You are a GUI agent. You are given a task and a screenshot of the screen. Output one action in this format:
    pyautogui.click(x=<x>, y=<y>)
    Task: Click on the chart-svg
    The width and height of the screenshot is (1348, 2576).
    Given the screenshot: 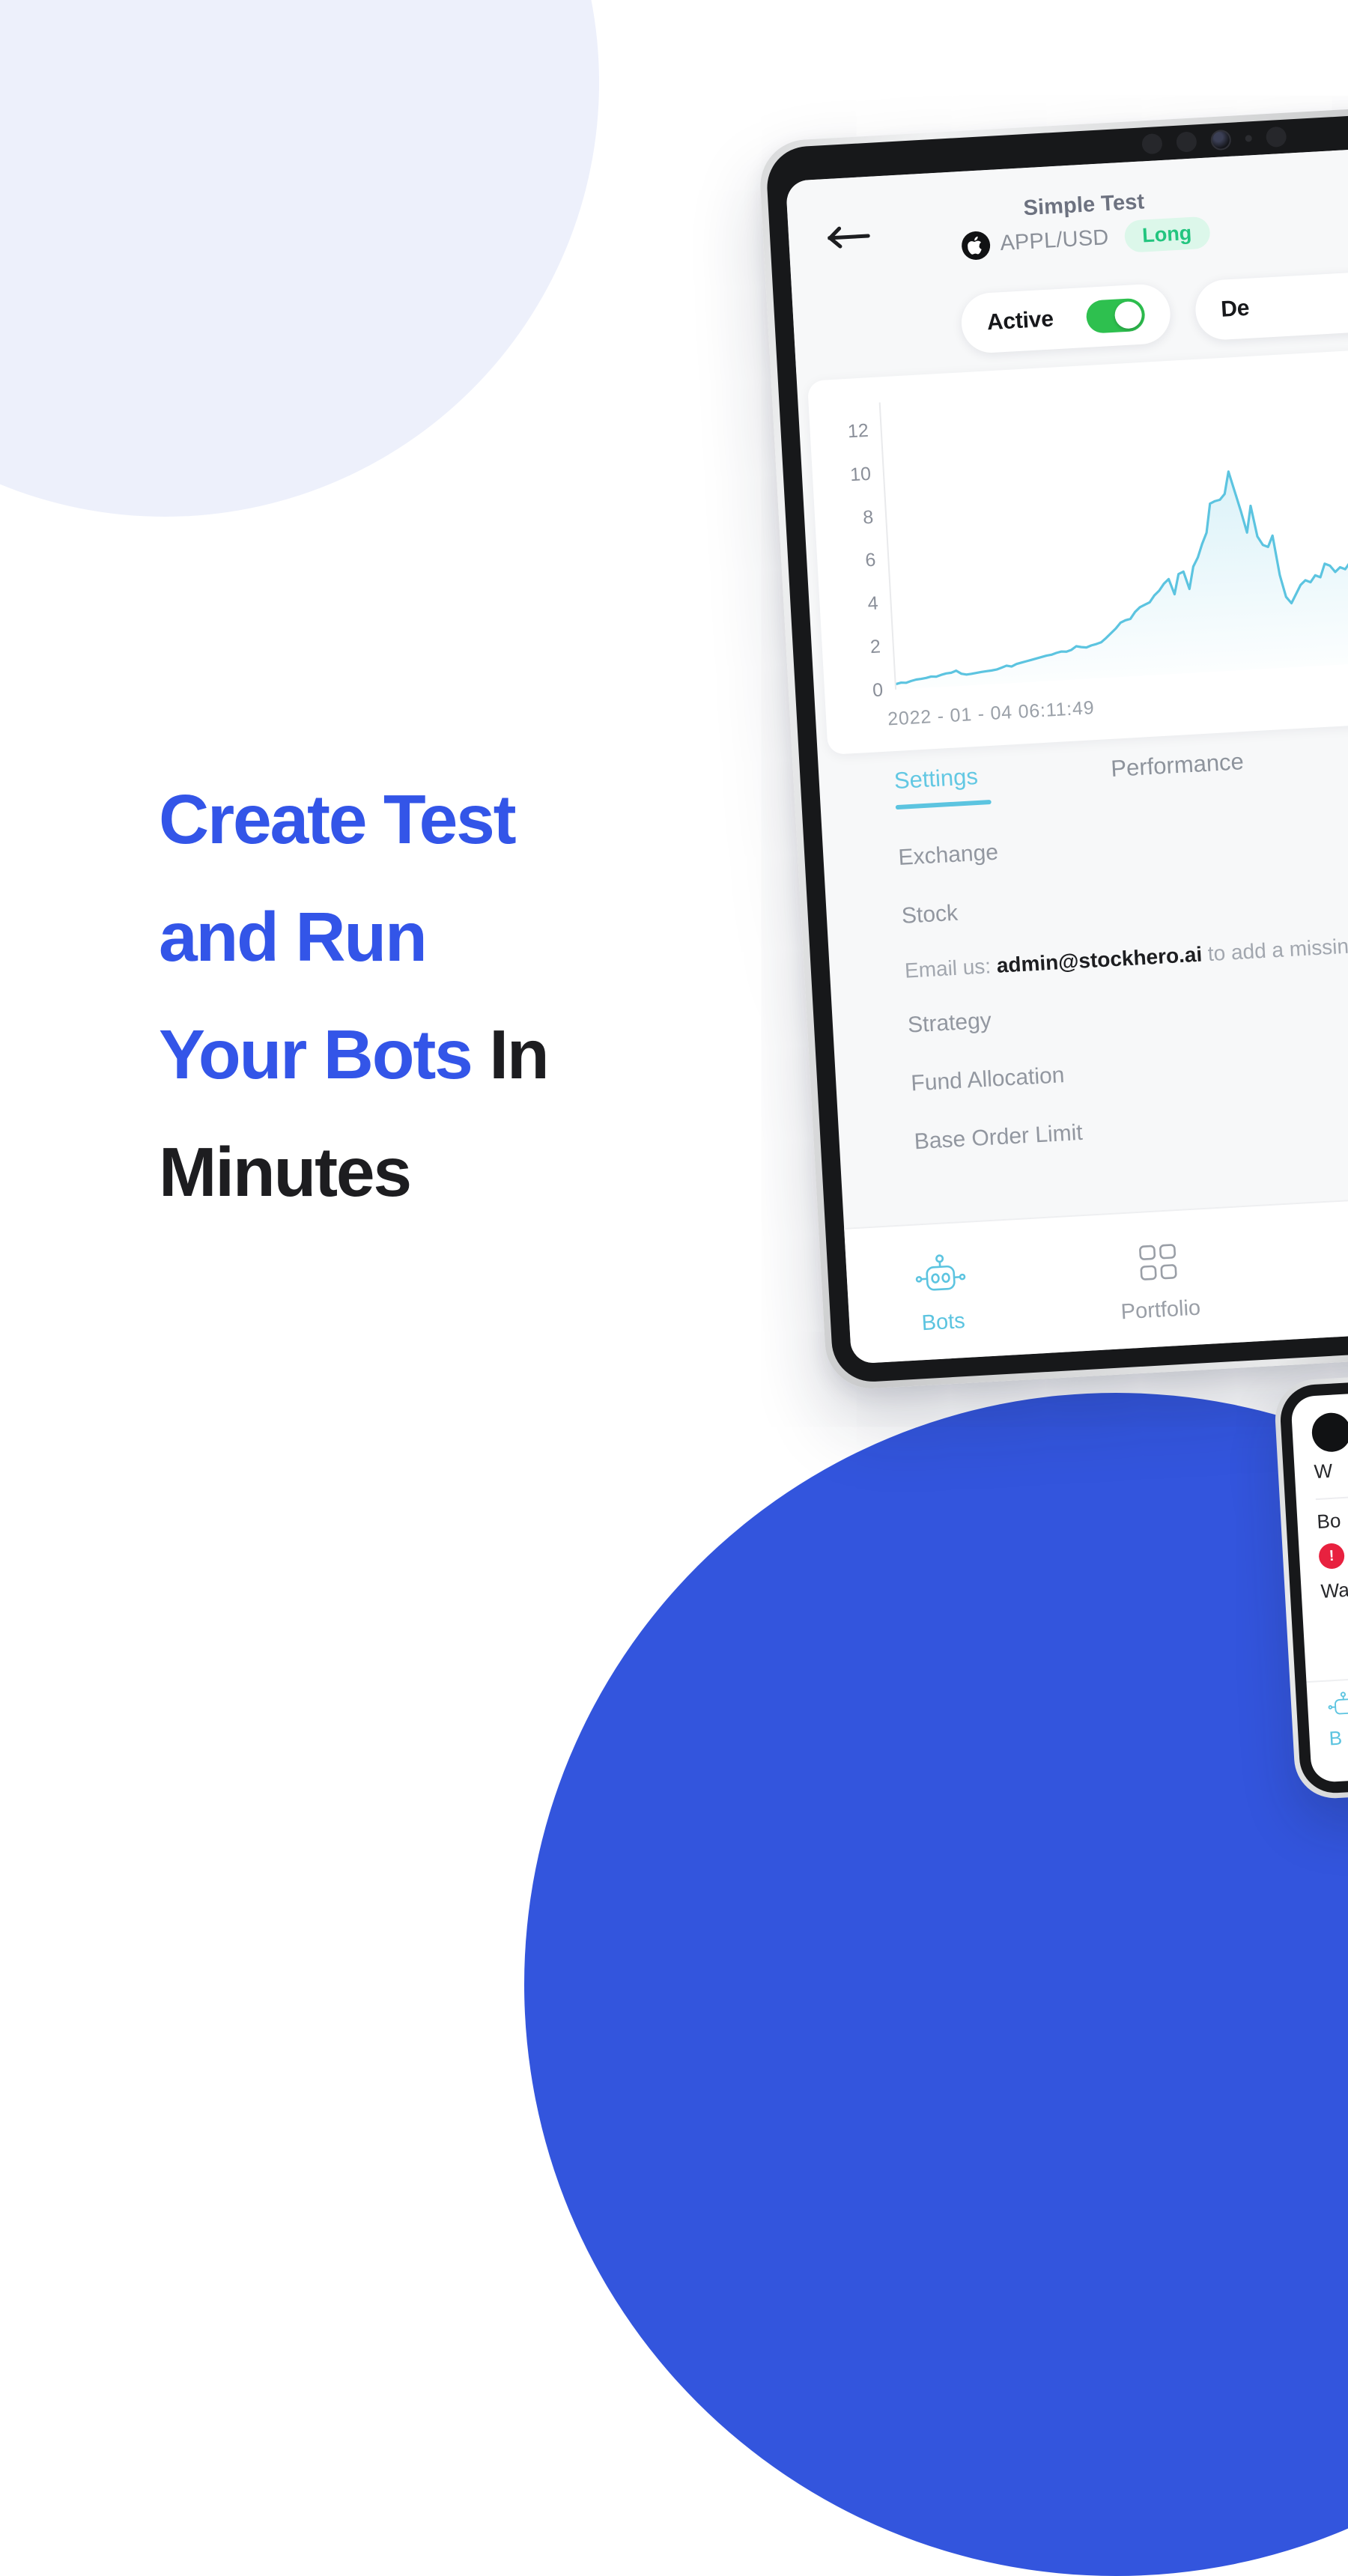 What is the action you would take?
    pyautogui.click(x=1114, y=532)
    